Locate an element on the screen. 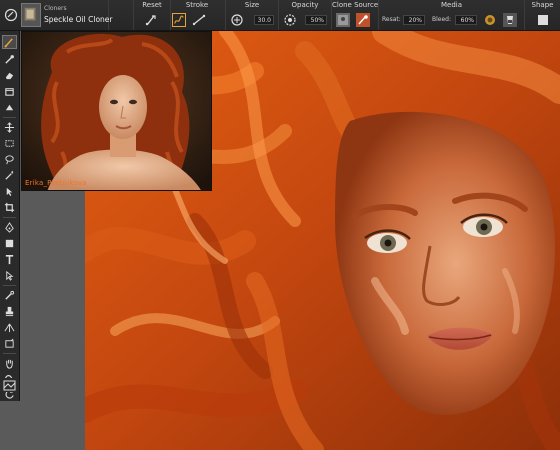 Image resolution: width=560 pixels, height=450 pixels. size-title: Size is located at coordinates (252, 5).